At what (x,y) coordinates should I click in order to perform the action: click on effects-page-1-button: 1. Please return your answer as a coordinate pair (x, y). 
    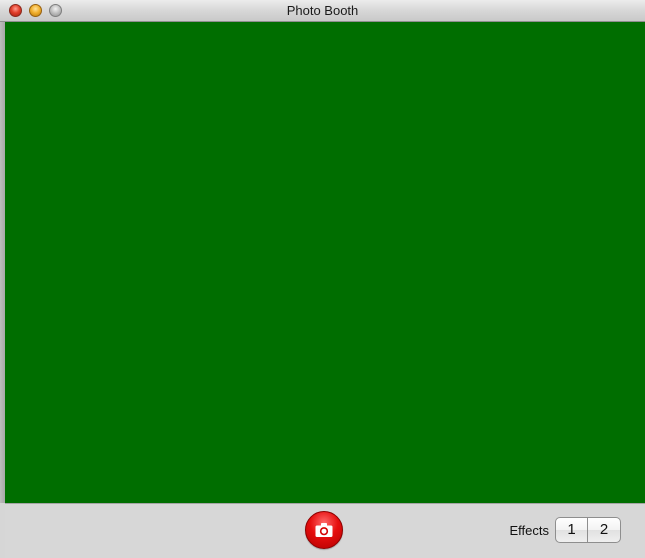
    Looking at the image, I should click on (571, 530).